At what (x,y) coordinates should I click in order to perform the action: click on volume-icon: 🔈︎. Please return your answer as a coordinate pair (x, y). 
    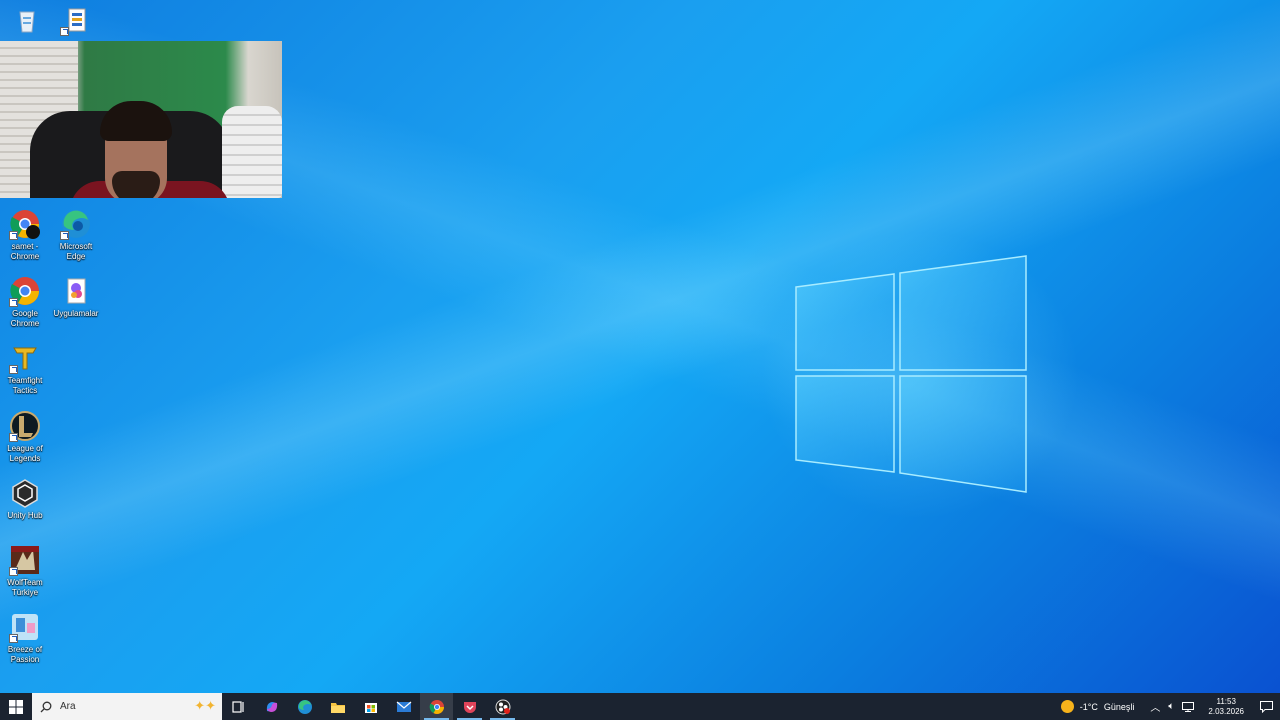
    Looking at the image, I should click on (1171, 706).